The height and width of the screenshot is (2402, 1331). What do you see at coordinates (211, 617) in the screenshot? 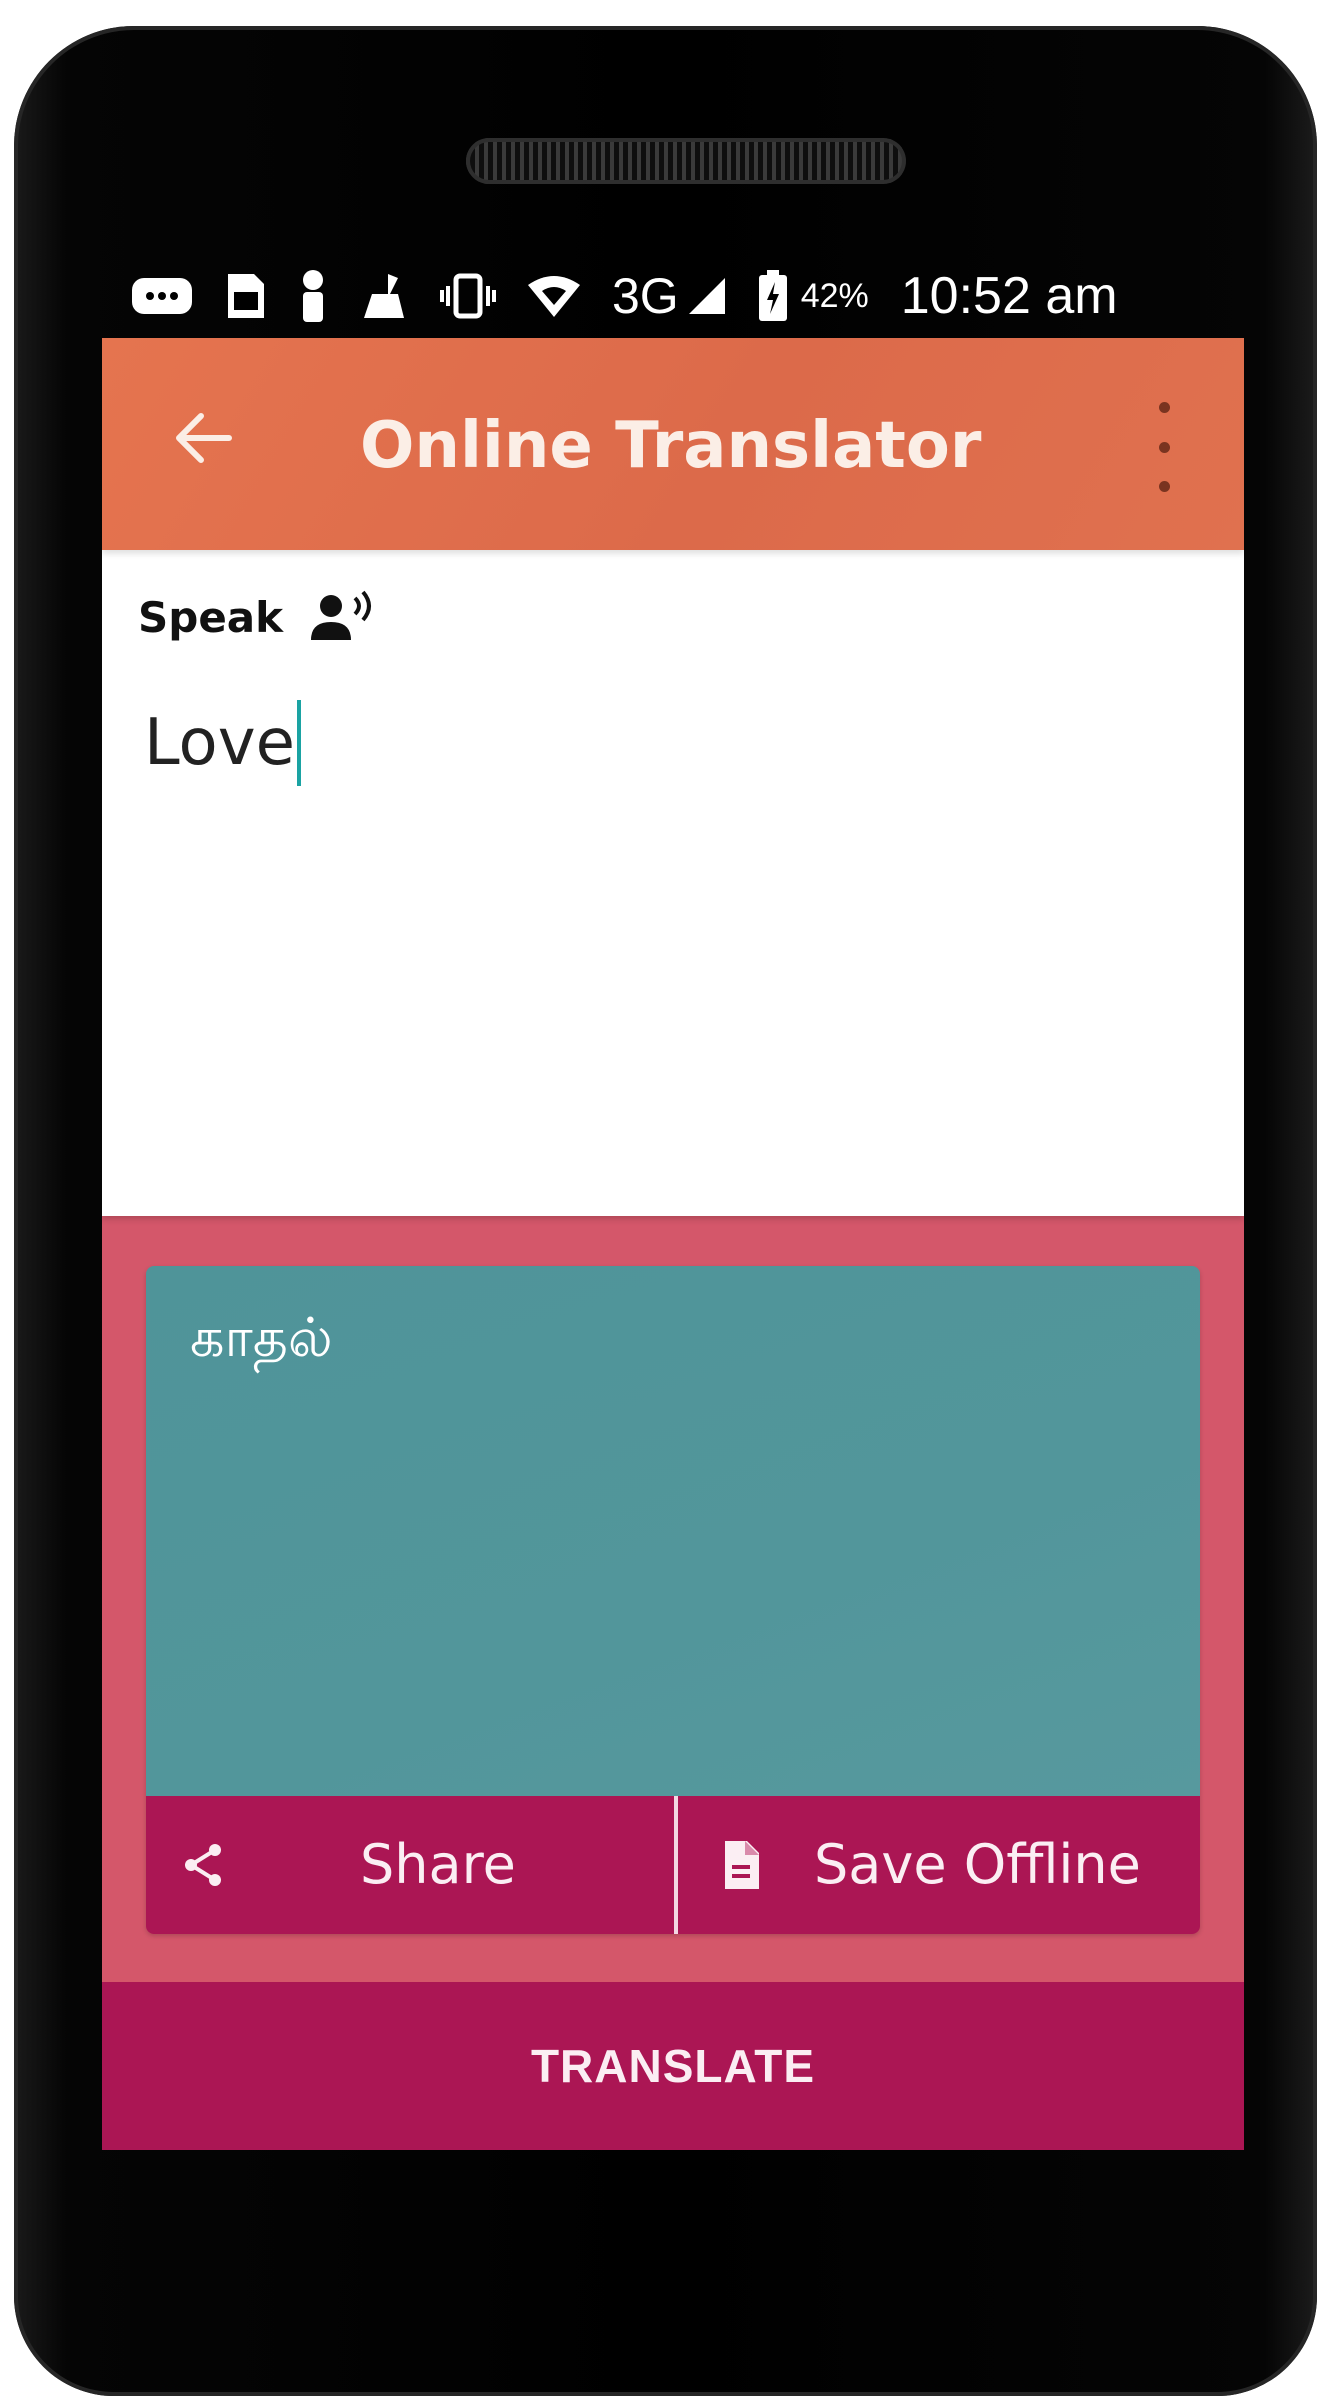
I see `speak-label: Speak` at bounding box center [211, 617].